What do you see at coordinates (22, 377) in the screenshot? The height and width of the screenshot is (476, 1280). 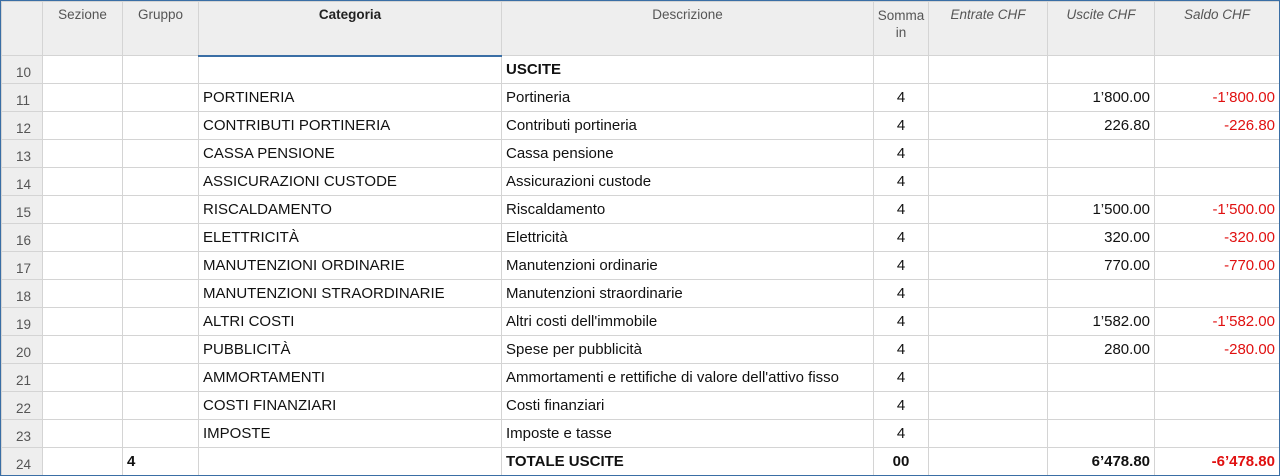 I see `row-number: 21` at bounding box center [22, 377].